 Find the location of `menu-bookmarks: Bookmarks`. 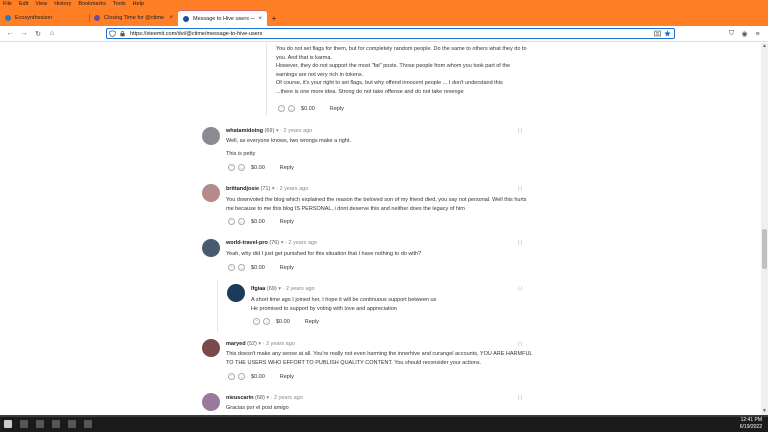

menu-bookmarks: Bookmarks is located at coordinates (92, 4).